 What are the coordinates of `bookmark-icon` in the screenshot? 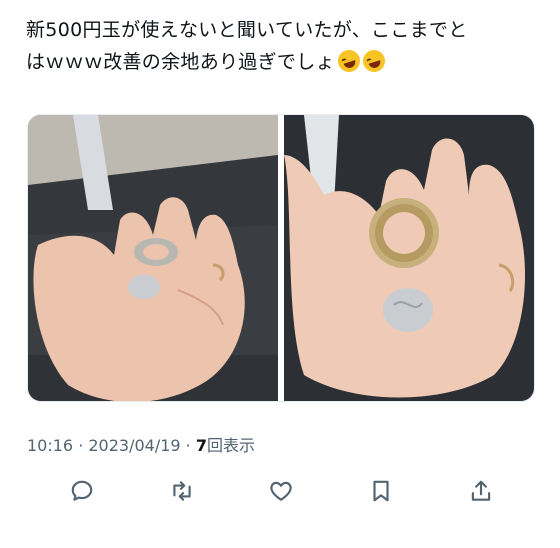 It's located at (381, 491).